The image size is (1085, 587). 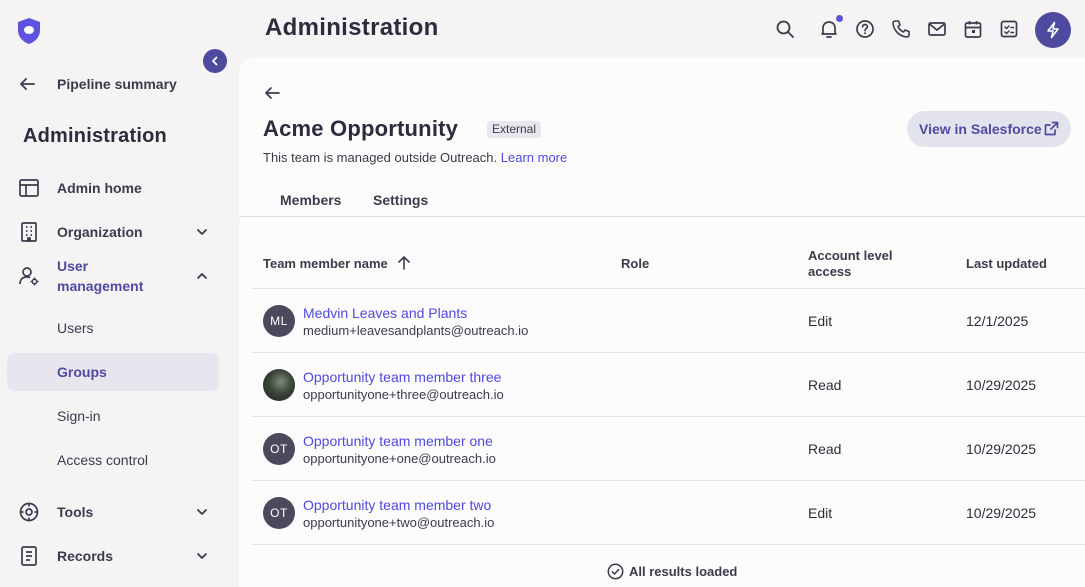 I want to click on member-email: medium+leavesandplants@outreach.io, so click(x=416, y=330).